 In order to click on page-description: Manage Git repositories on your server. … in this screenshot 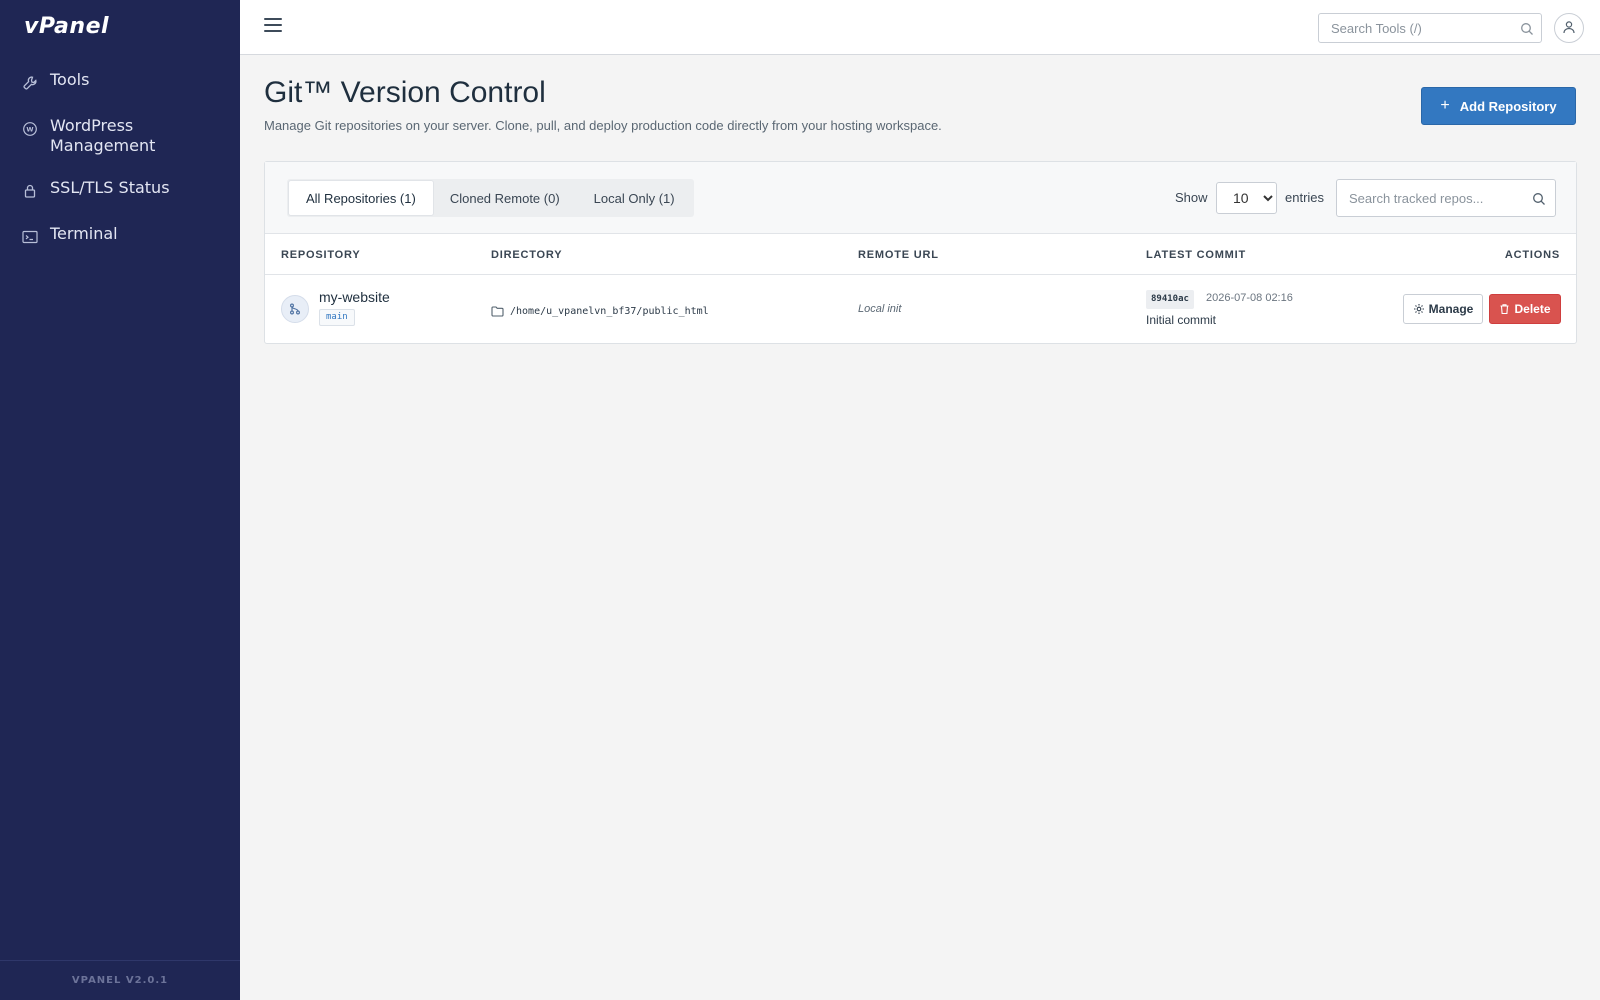, I will do `click(603, 125)`.